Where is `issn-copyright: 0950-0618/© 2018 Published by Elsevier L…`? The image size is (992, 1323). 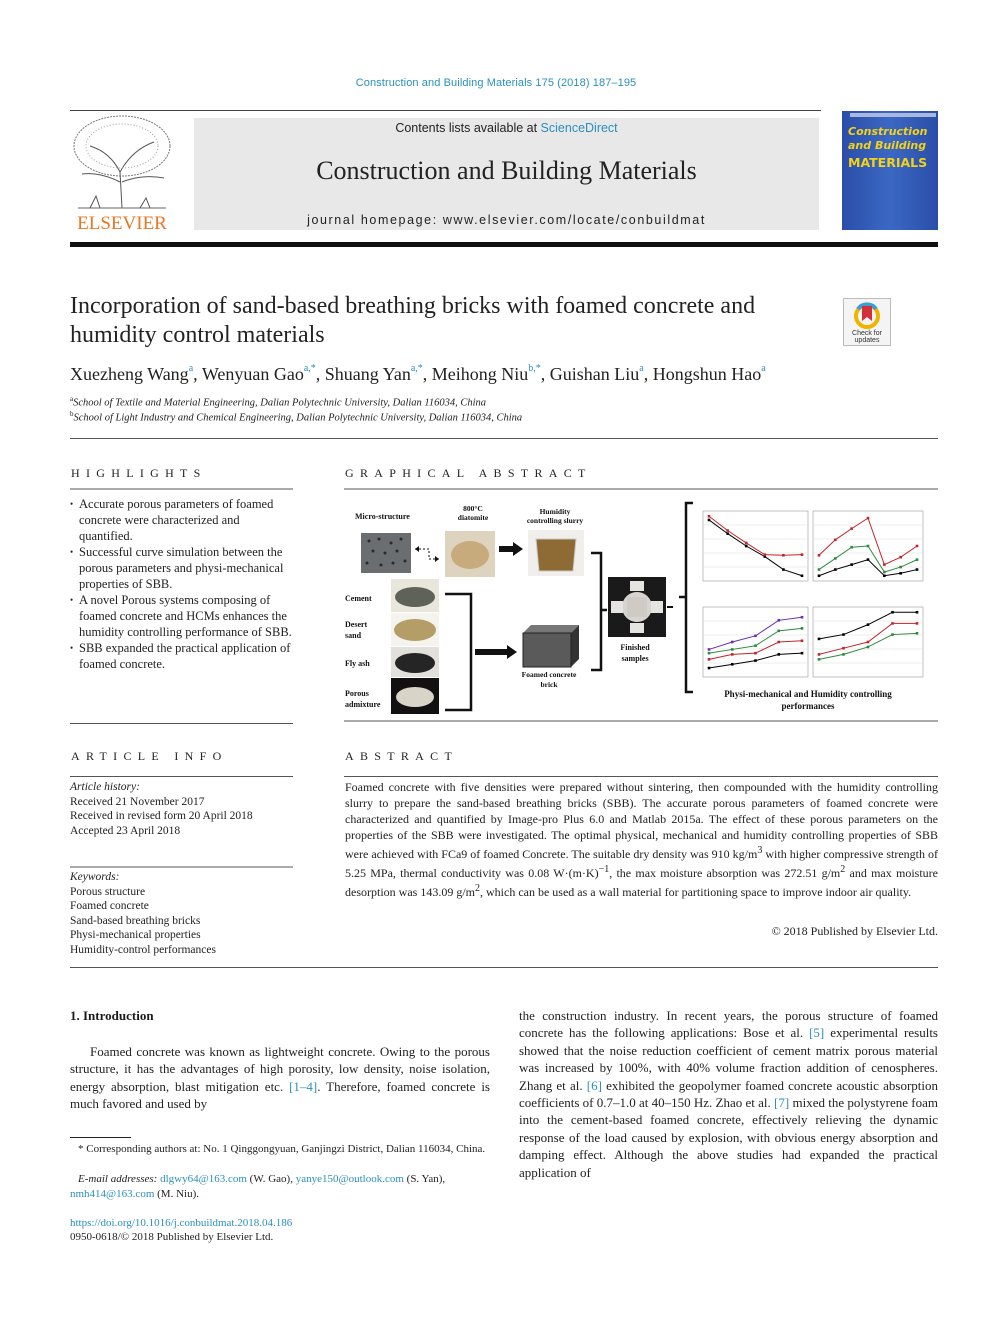
issn-copyright: 0950-0618/© 2018 Published by Elsevier L… is located at coordinates (172, 1237).